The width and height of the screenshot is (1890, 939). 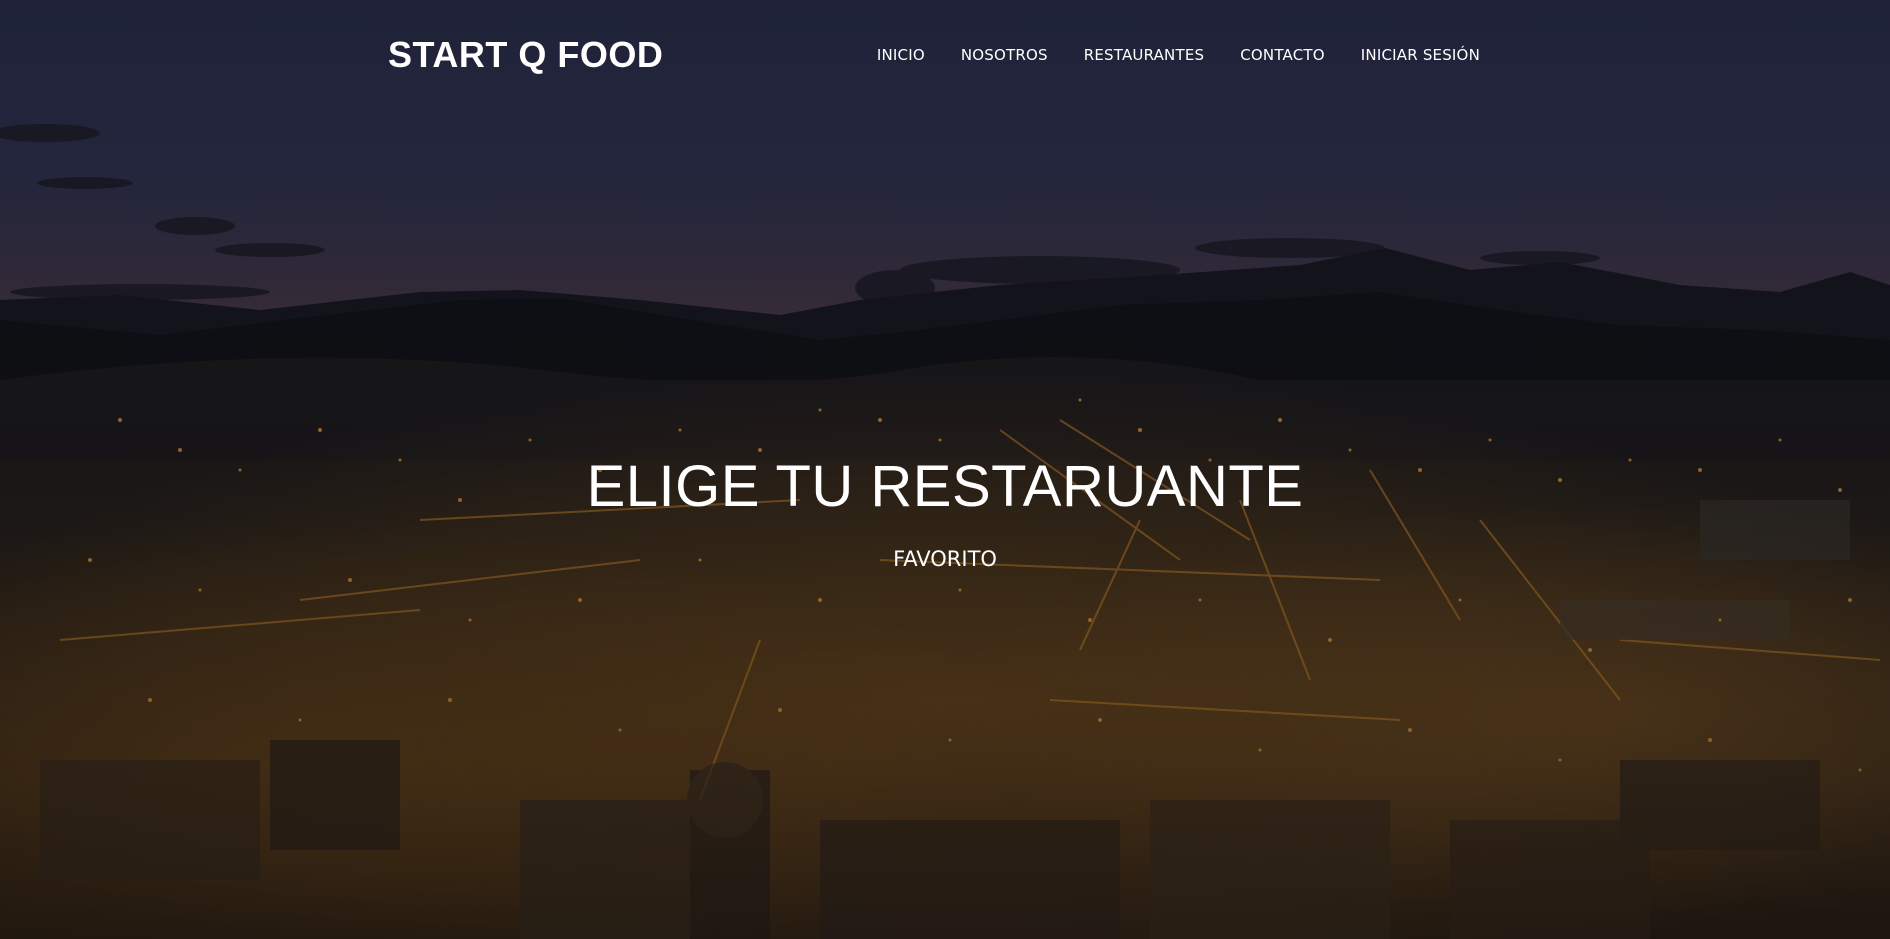 I want to click on nav-item-nosotros: NOSOTROS, so click(x=1004, y=55).